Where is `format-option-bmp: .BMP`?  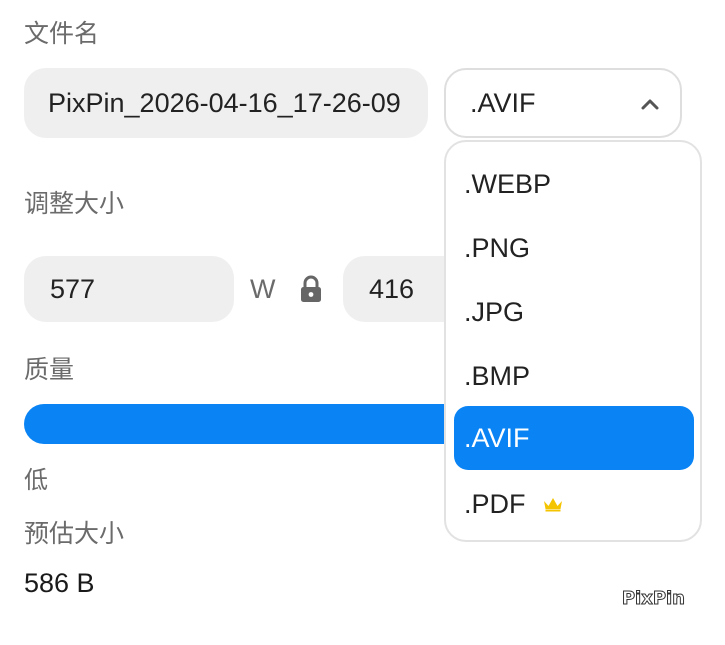 format-option-bmp: .BMP is located at coordinates (574, 376).